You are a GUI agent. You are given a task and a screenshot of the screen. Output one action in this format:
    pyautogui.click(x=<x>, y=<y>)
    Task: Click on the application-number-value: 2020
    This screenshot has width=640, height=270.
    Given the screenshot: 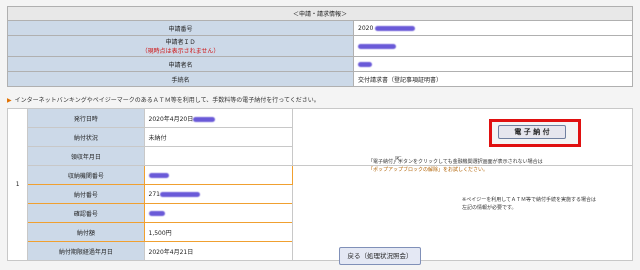 What is the action you would take?
    pyautogui.click(x=366, y=28)
    